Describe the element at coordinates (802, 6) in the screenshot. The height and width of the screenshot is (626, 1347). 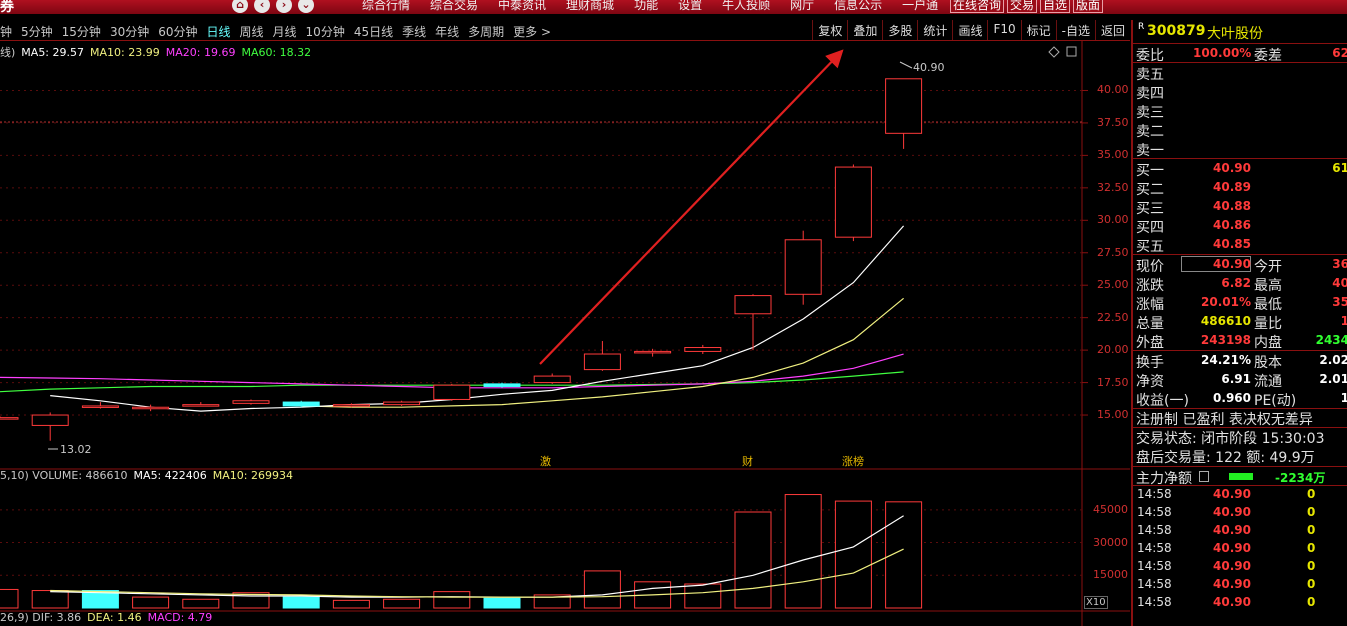
I see `menu-item-7: 网厅` at that location.